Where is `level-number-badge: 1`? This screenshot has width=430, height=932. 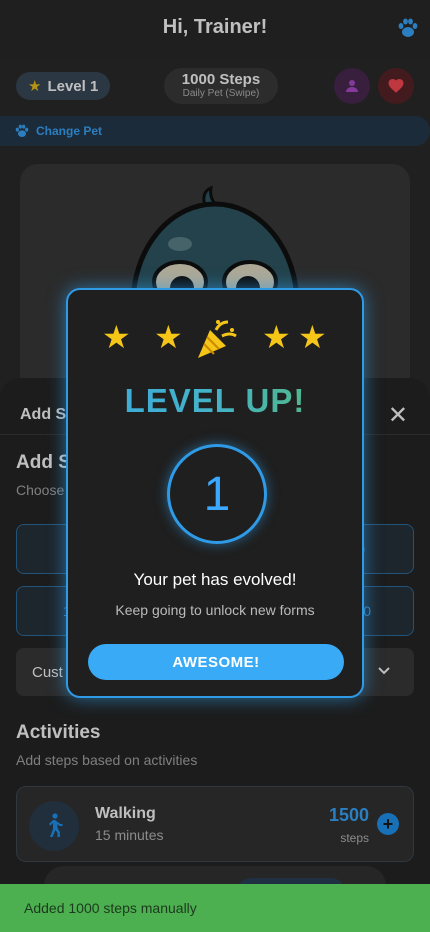
level-number-badge: 1 is located at coordinates (217, 494).